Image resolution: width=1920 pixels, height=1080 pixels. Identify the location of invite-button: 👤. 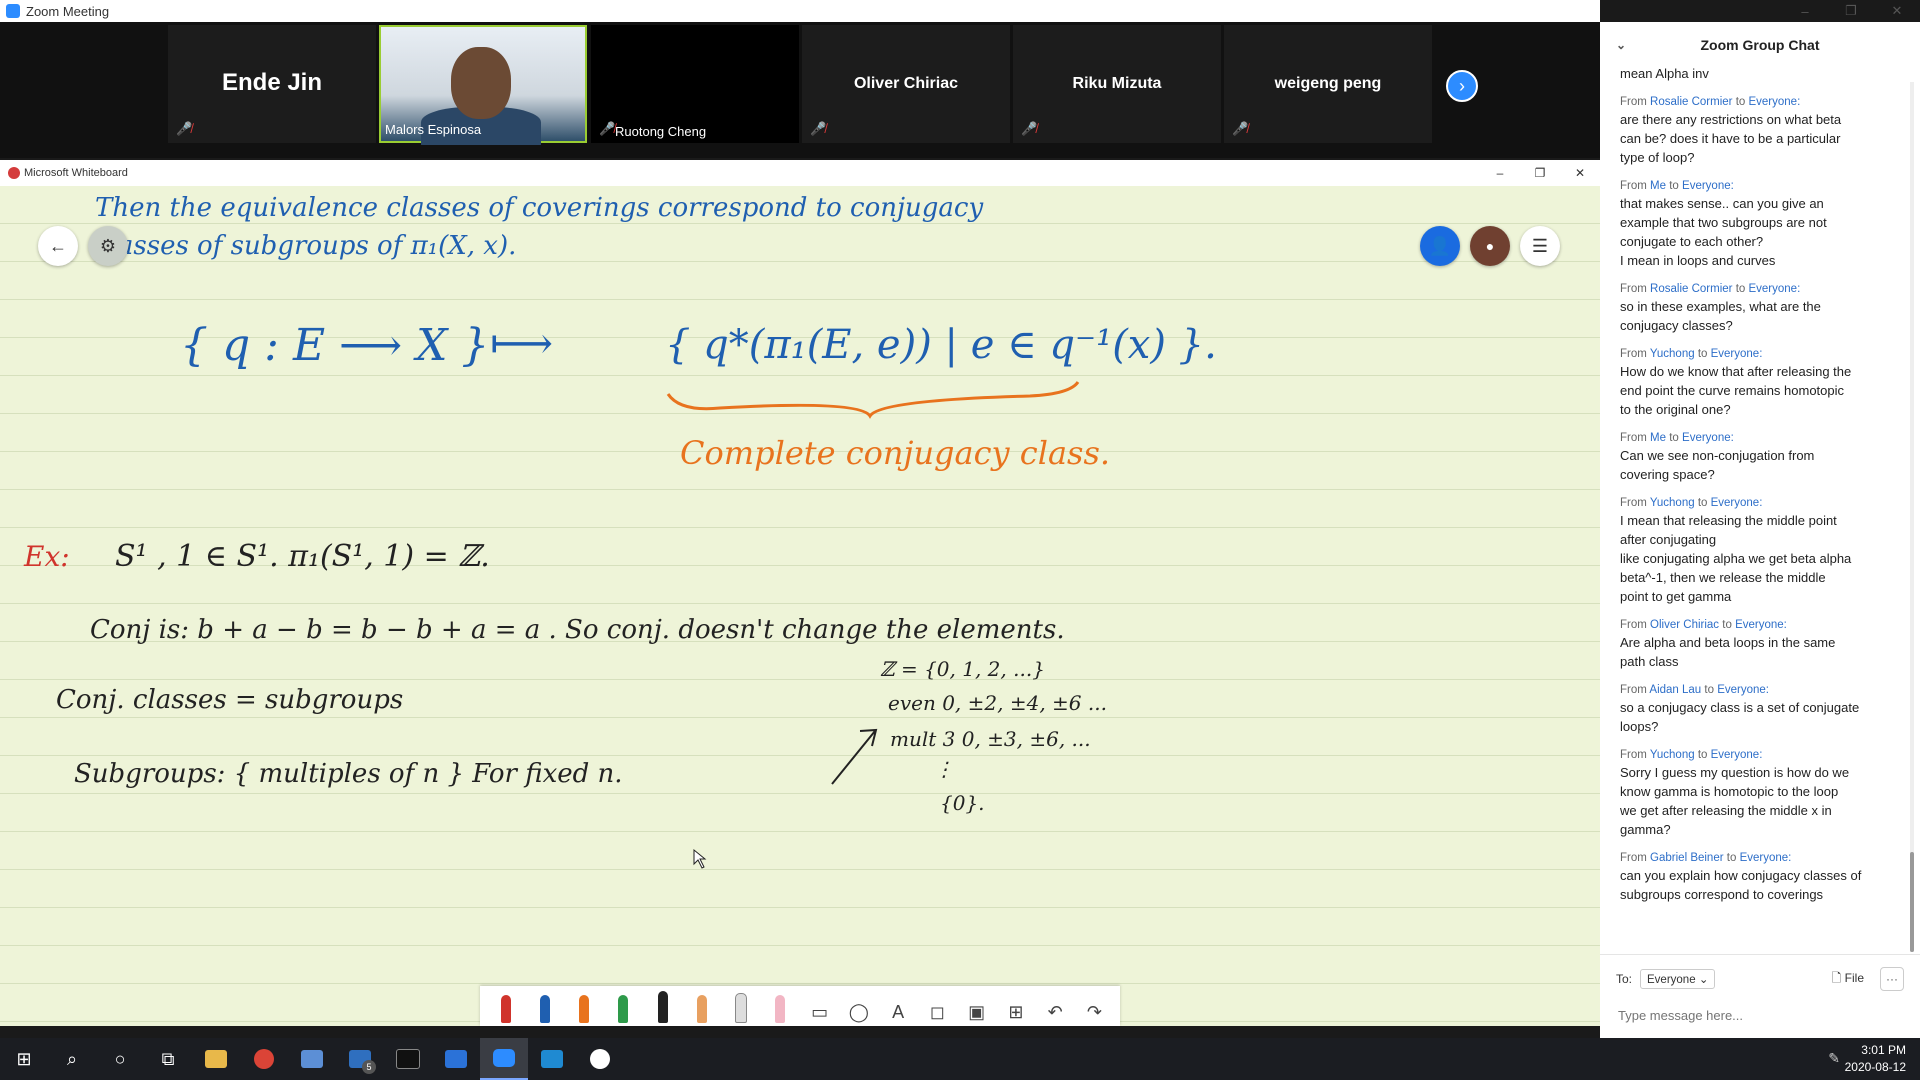
(1440, 246).